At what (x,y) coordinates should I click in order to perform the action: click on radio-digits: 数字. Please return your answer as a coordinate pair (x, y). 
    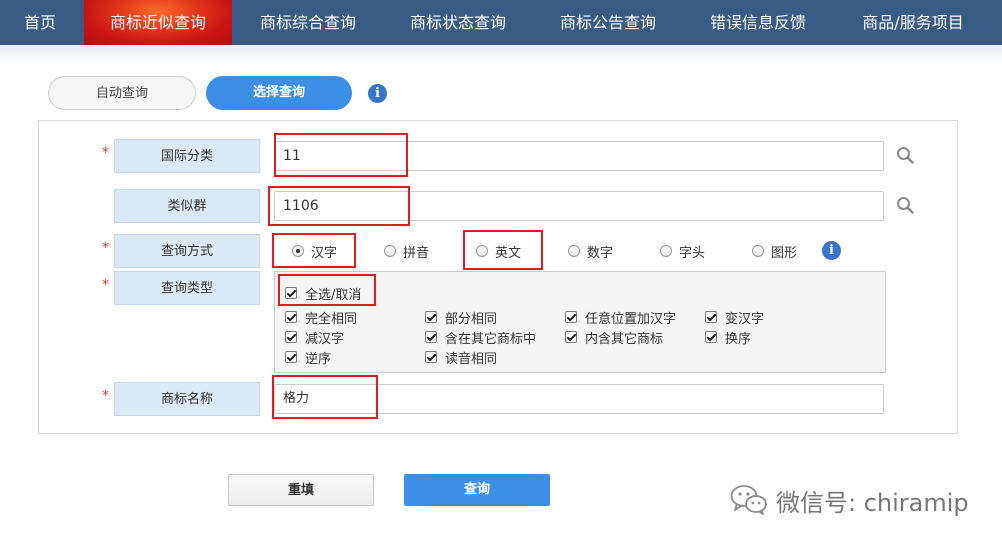
    Looking at the image, I should click on (591, 251).